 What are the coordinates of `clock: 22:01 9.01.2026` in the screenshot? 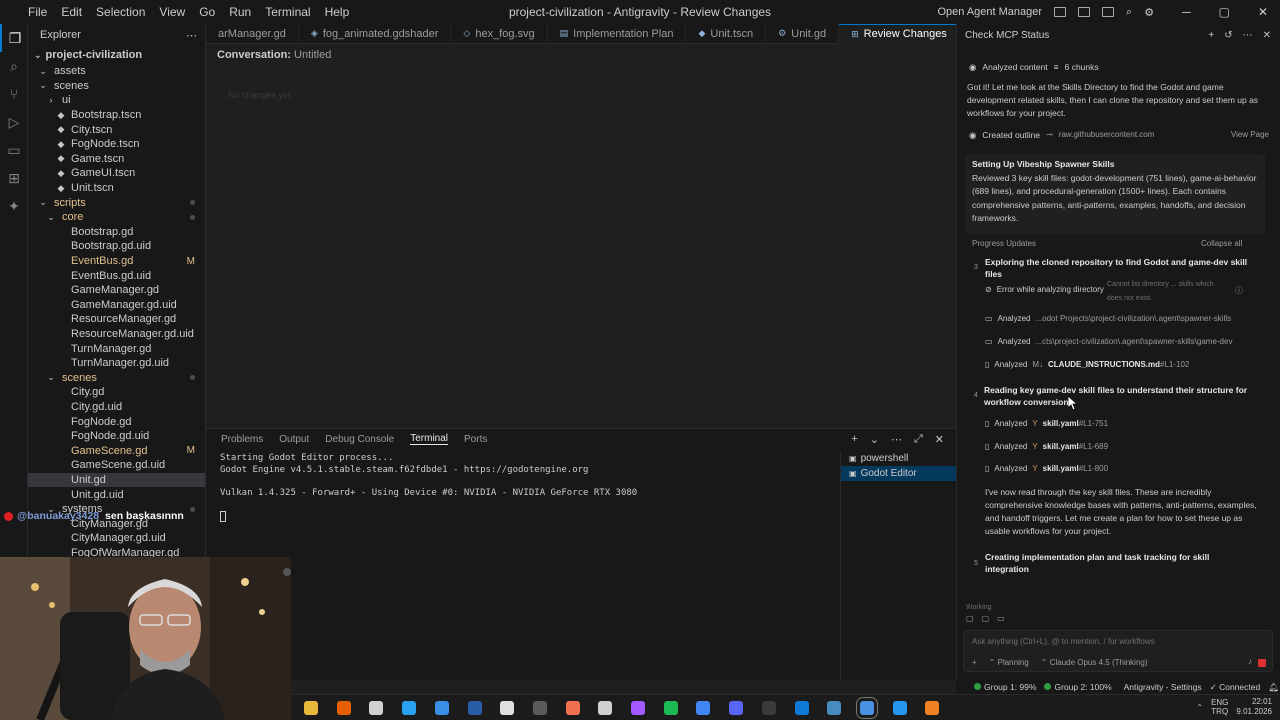 It's located at (1254, 707).